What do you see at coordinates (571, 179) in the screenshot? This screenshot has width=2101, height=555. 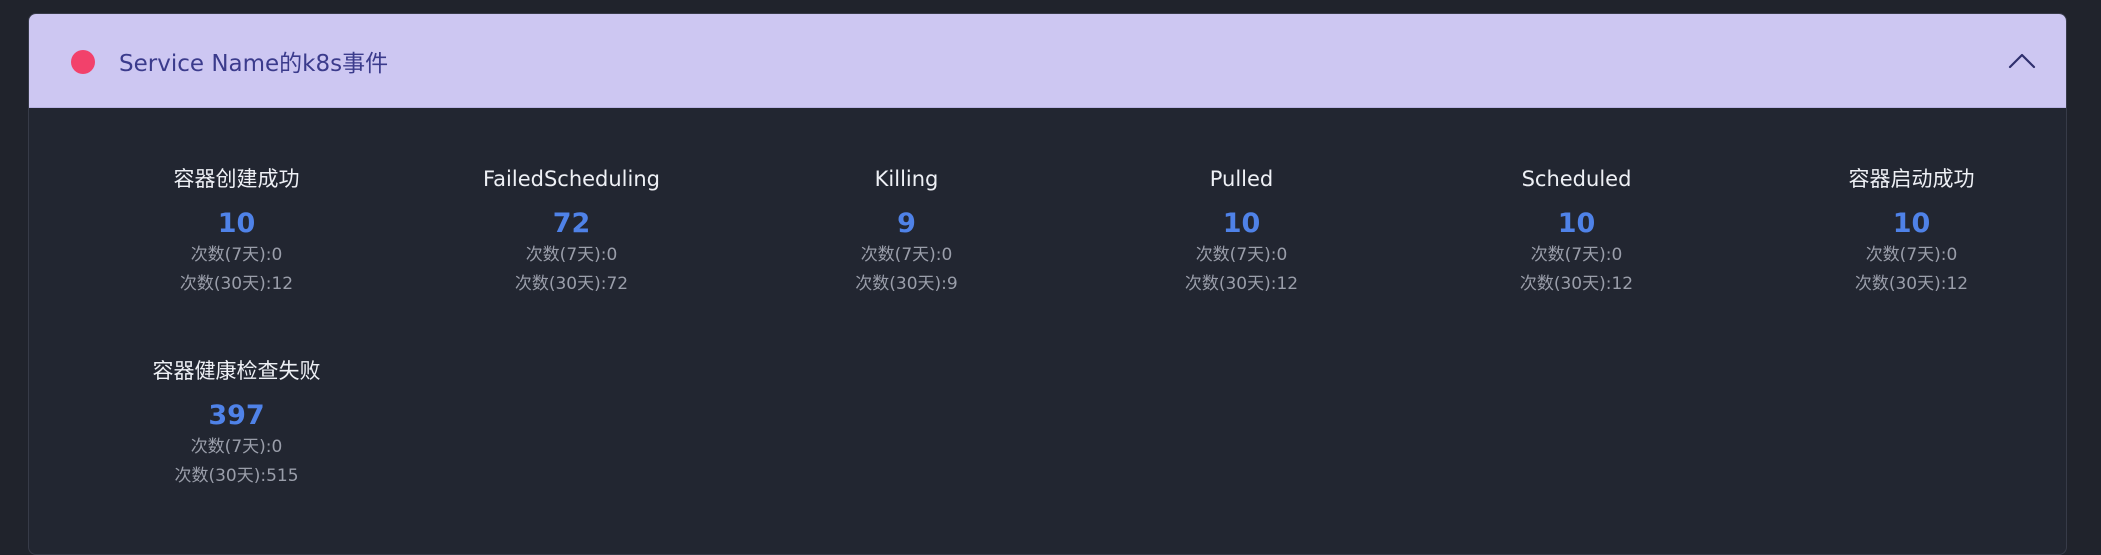 I see `event-label: FailedScheduling` at bounding box center [571, 179].